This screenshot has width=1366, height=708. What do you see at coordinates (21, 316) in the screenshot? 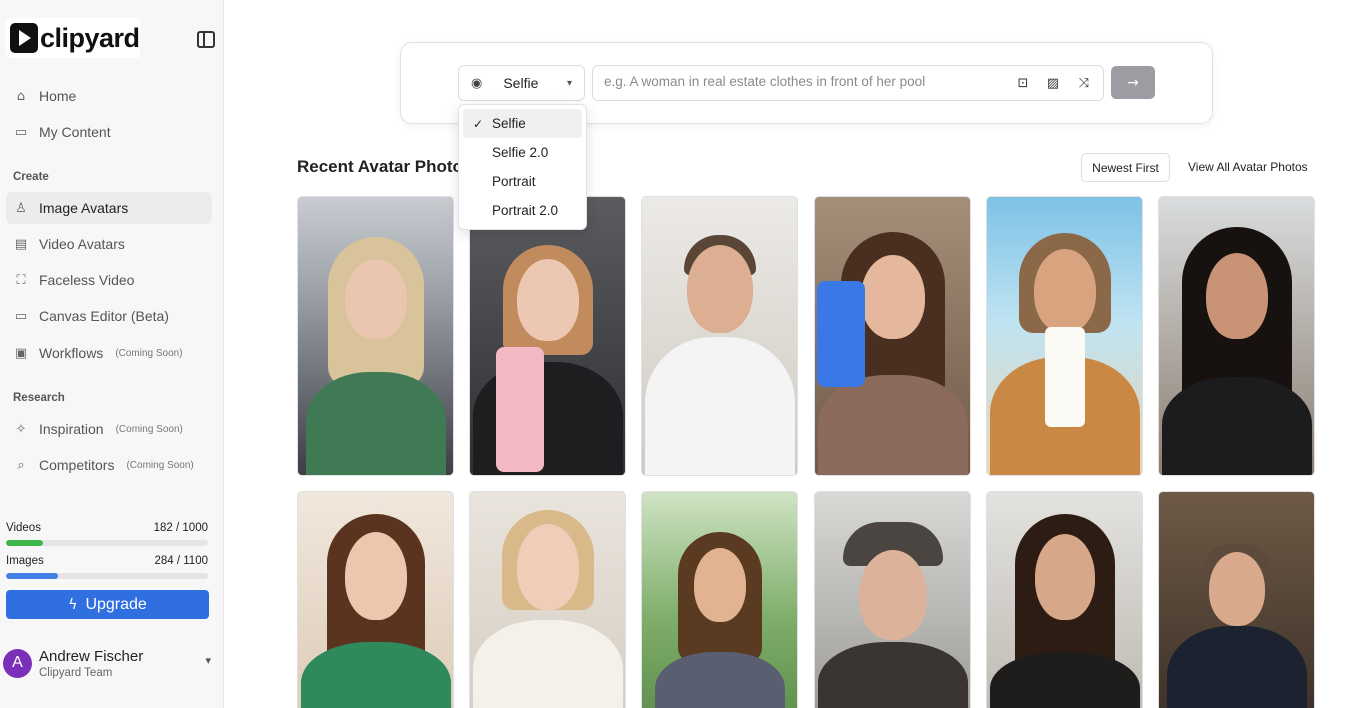
I see `monitor-icon: ▭` at bounding box center [21, 316].